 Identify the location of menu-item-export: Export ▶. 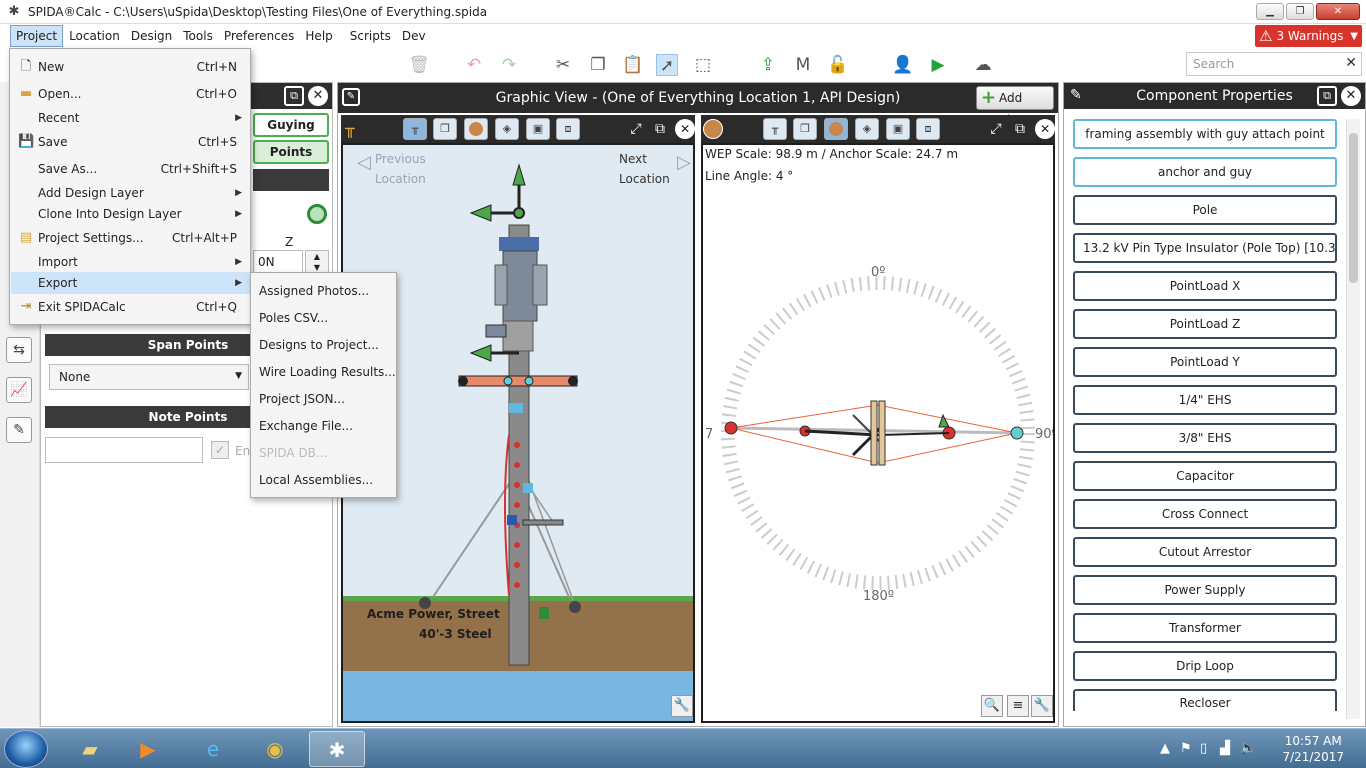
(130, 283).